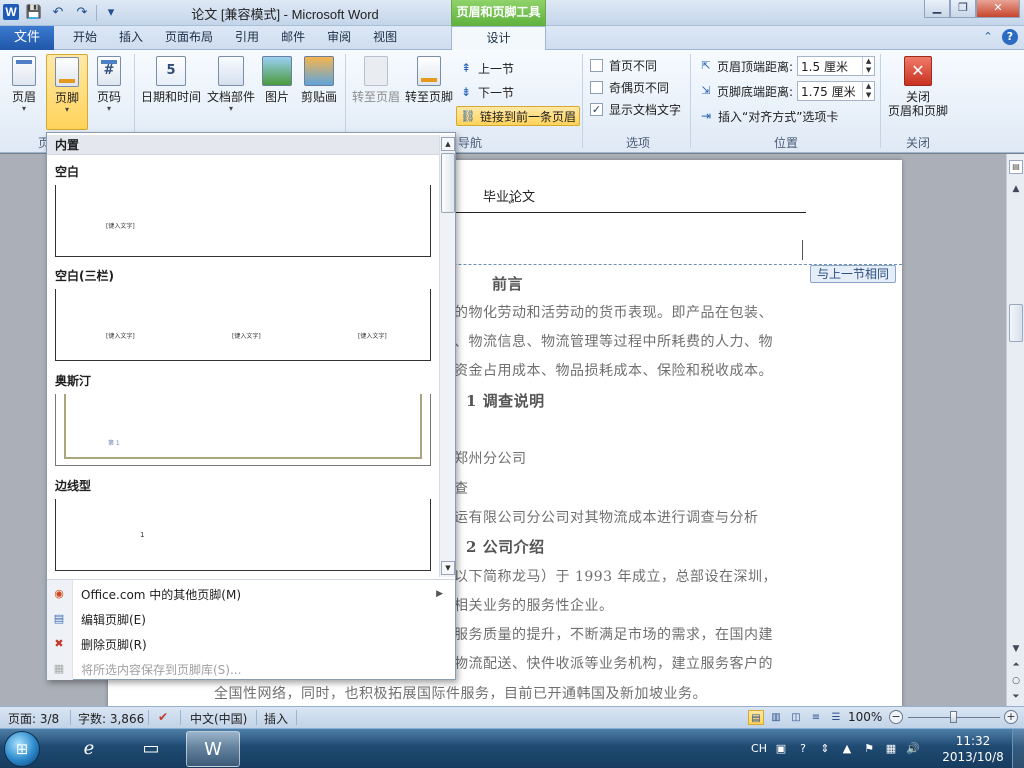  I want to click on vertical-scrollbar: ▤ ▲ ▼ ⏶ ○ ⏷, so click(1015, 430).